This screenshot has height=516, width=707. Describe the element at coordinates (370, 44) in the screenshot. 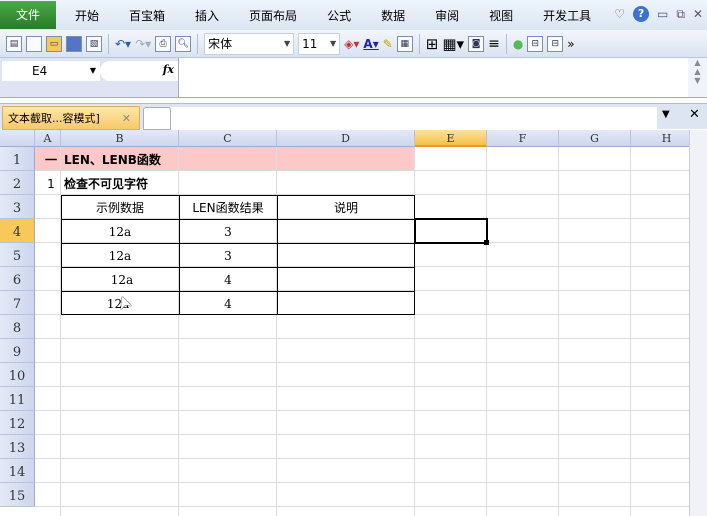

I see `font-color-icon: A▾` at that location.